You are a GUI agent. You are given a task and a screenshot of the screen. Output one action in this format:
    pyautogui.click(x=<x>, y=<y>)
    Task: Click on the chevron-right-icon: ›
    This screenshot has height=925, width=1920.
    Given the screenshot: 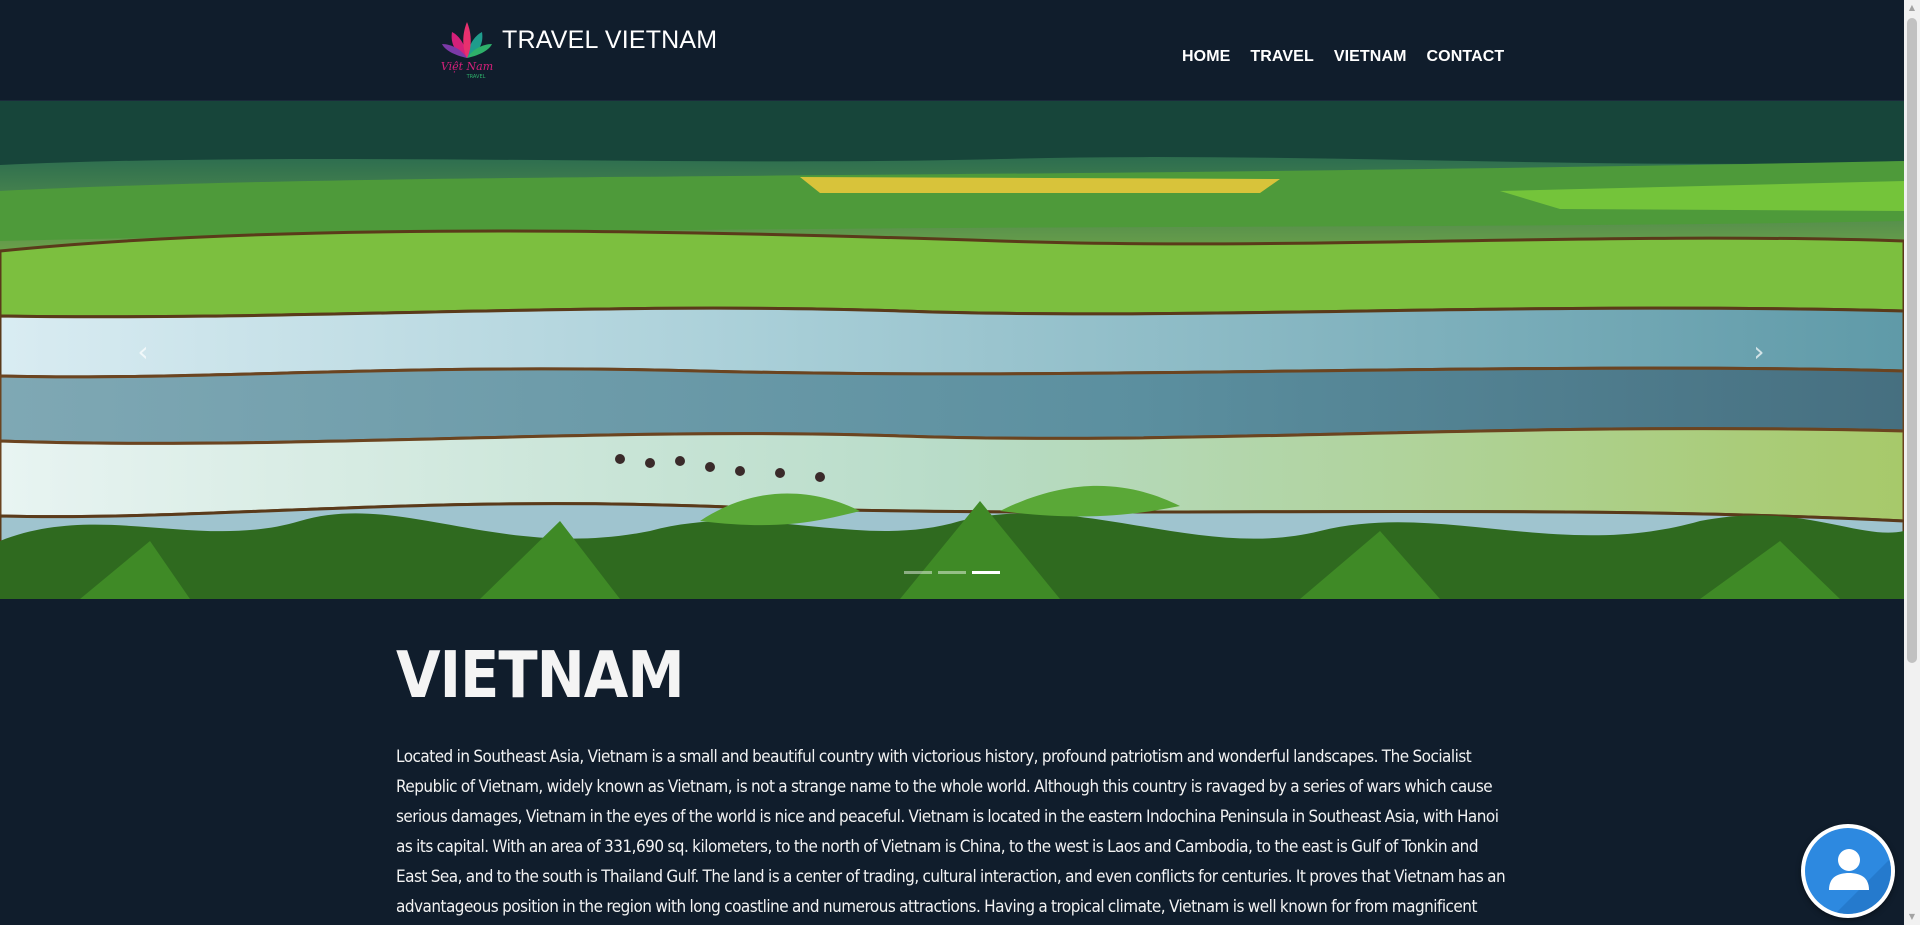 What is the action you would take?
    pyautogui.click(x=1759, y=351)
    